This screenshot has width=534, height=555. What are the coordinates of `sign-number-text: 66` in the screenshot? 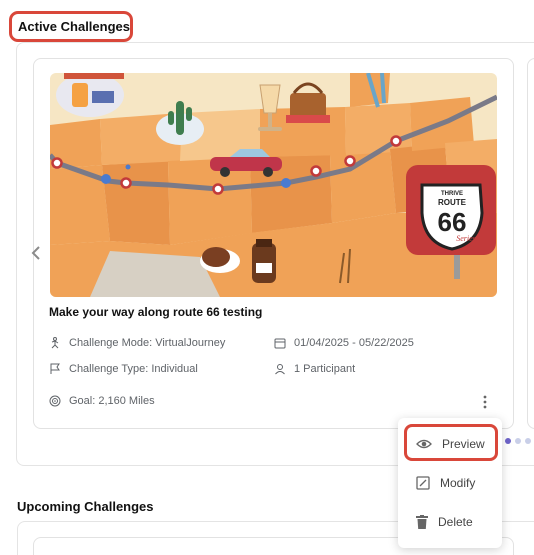 It's located at (452, 222).